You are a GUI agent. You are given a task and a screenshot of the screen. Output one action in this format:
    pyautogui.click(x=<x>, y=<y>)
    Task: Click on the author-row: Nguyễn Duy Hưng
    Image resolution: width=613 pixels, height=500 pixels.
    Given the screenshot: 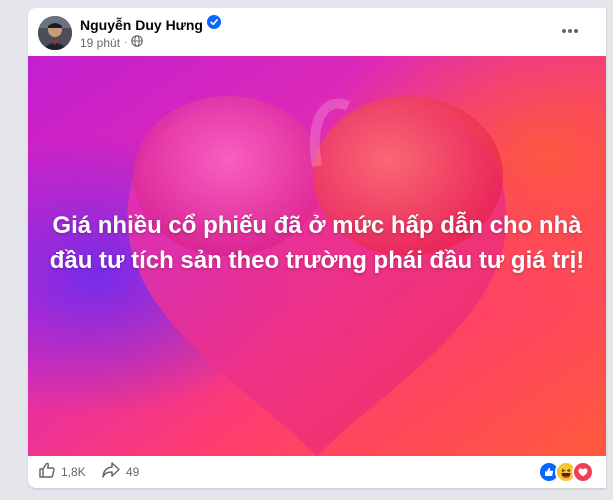 What is the action you would take?
    pyautogui.click(x=150, y=24)
    